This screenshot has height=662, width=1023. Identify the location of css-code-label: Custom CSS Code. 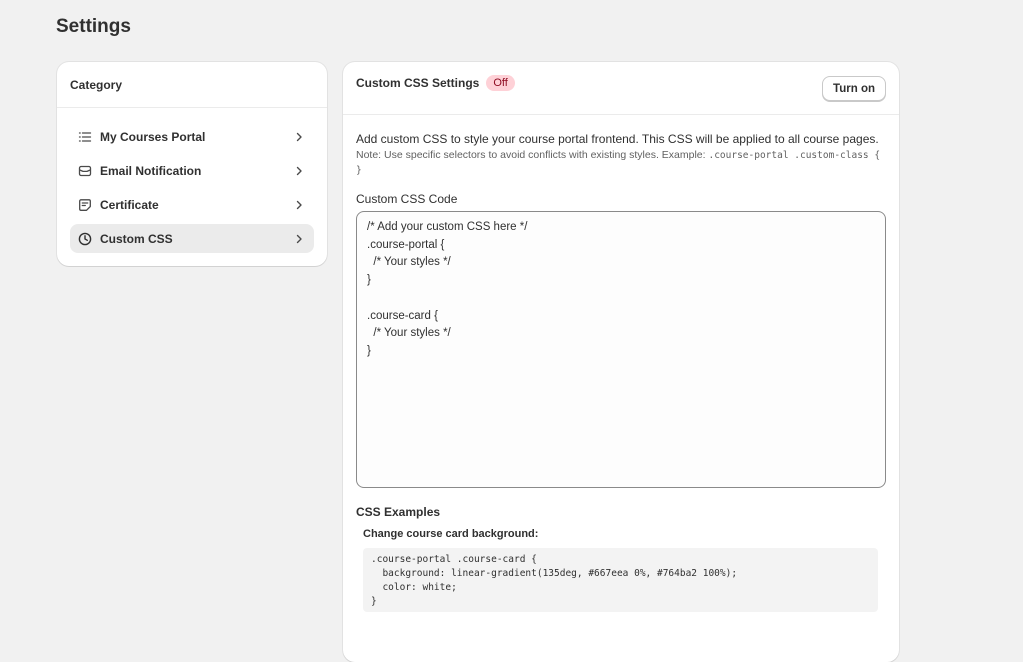
(407, 199).